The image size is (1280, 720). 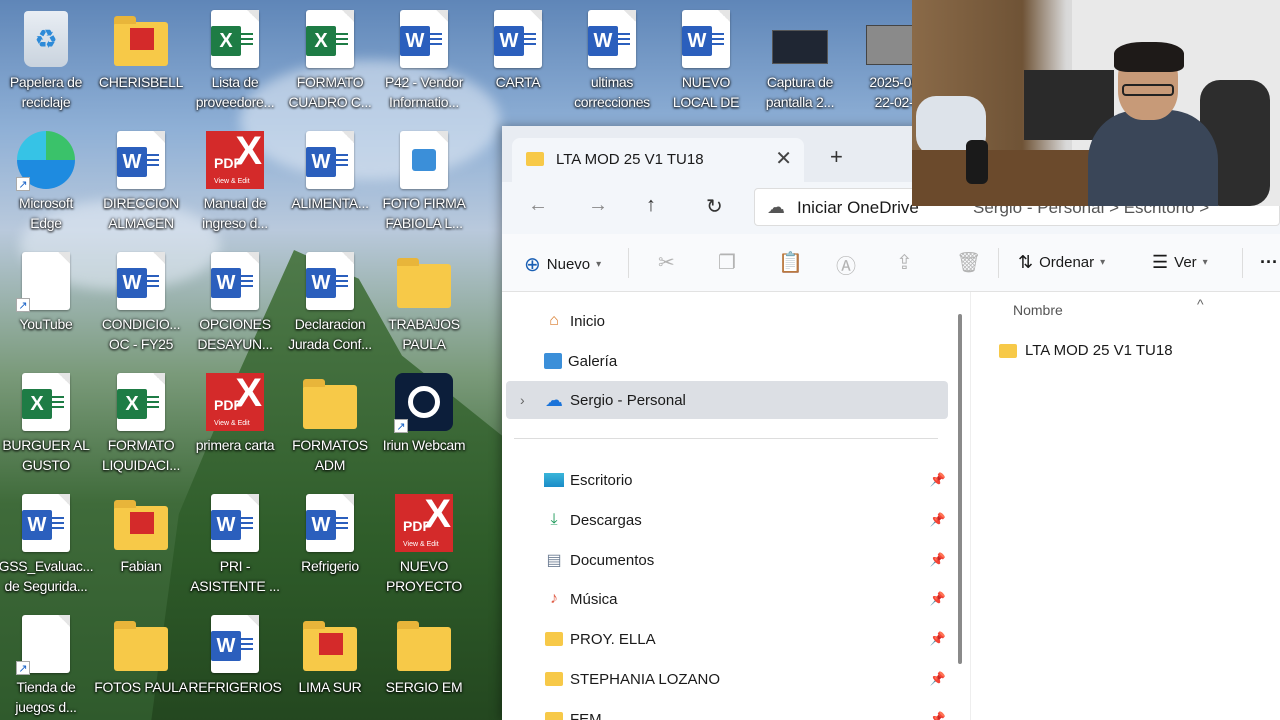 What do you see at coordinates (141, 543) in the screenshot?
I see `desktop-icon-item: Fabian` at bounding box center [141, 543].